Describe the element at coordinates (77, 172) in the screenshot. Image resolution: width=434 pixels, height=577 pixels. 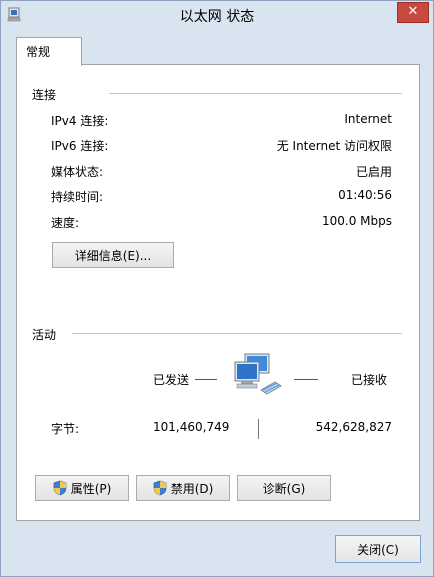
I see `media-state-label: 媒体状态:` at that location.